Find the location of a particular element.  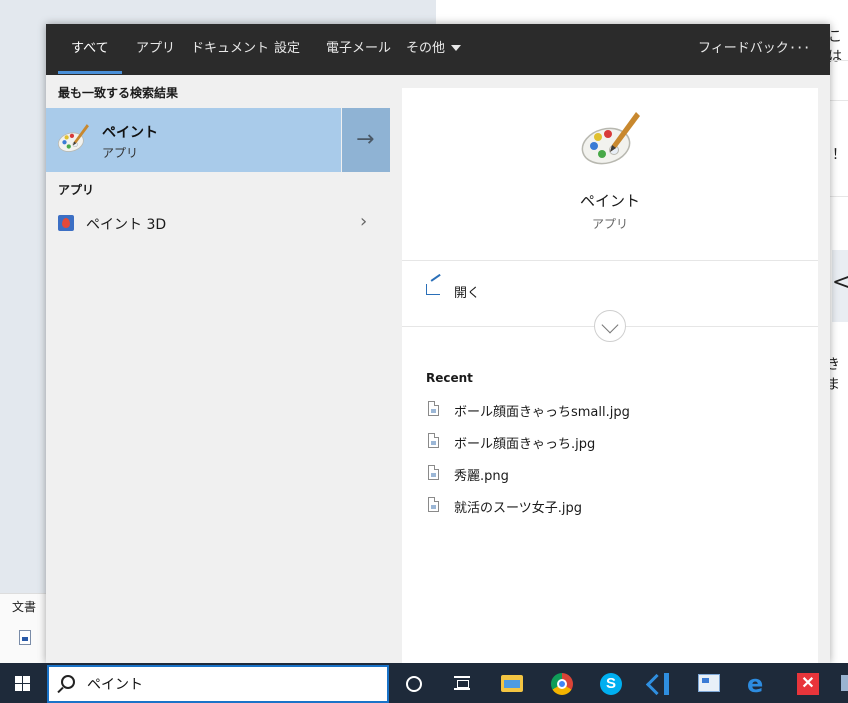

feedback-button: フィードバック is located at coordinates (743, 49).